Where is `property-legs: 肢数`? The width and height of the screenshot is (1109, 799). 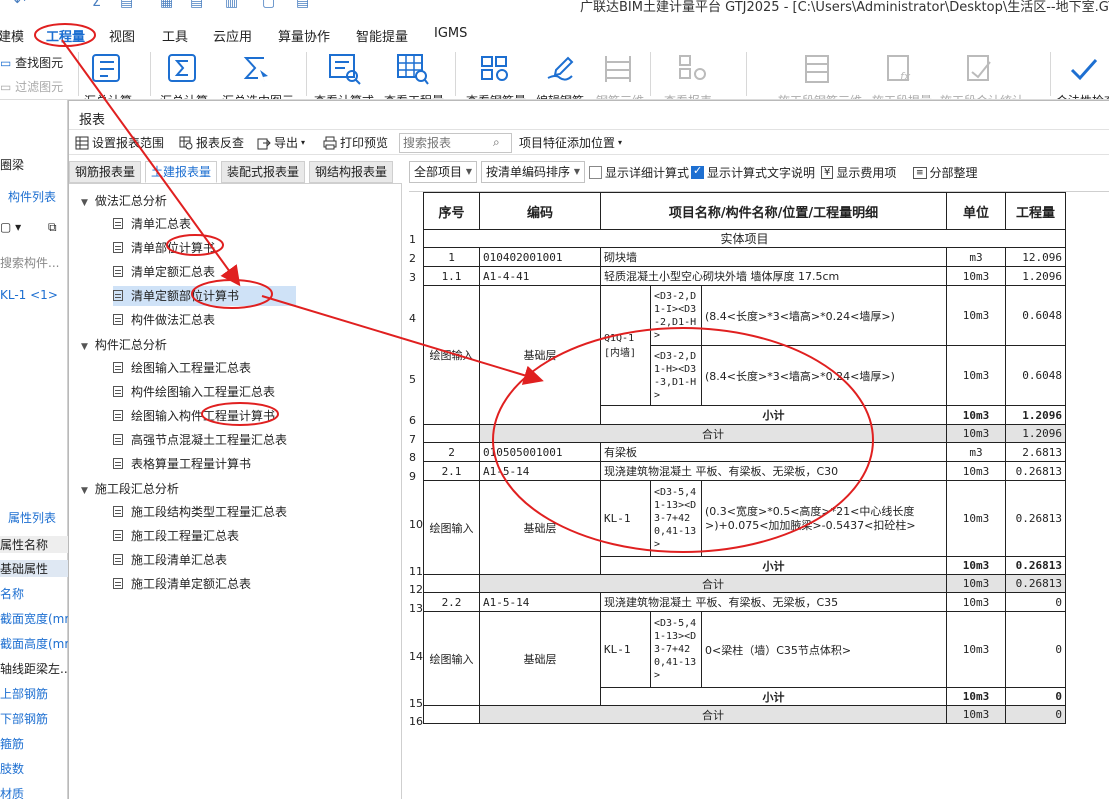
property-legs: 肢数 is located at coordinates (12, 768).